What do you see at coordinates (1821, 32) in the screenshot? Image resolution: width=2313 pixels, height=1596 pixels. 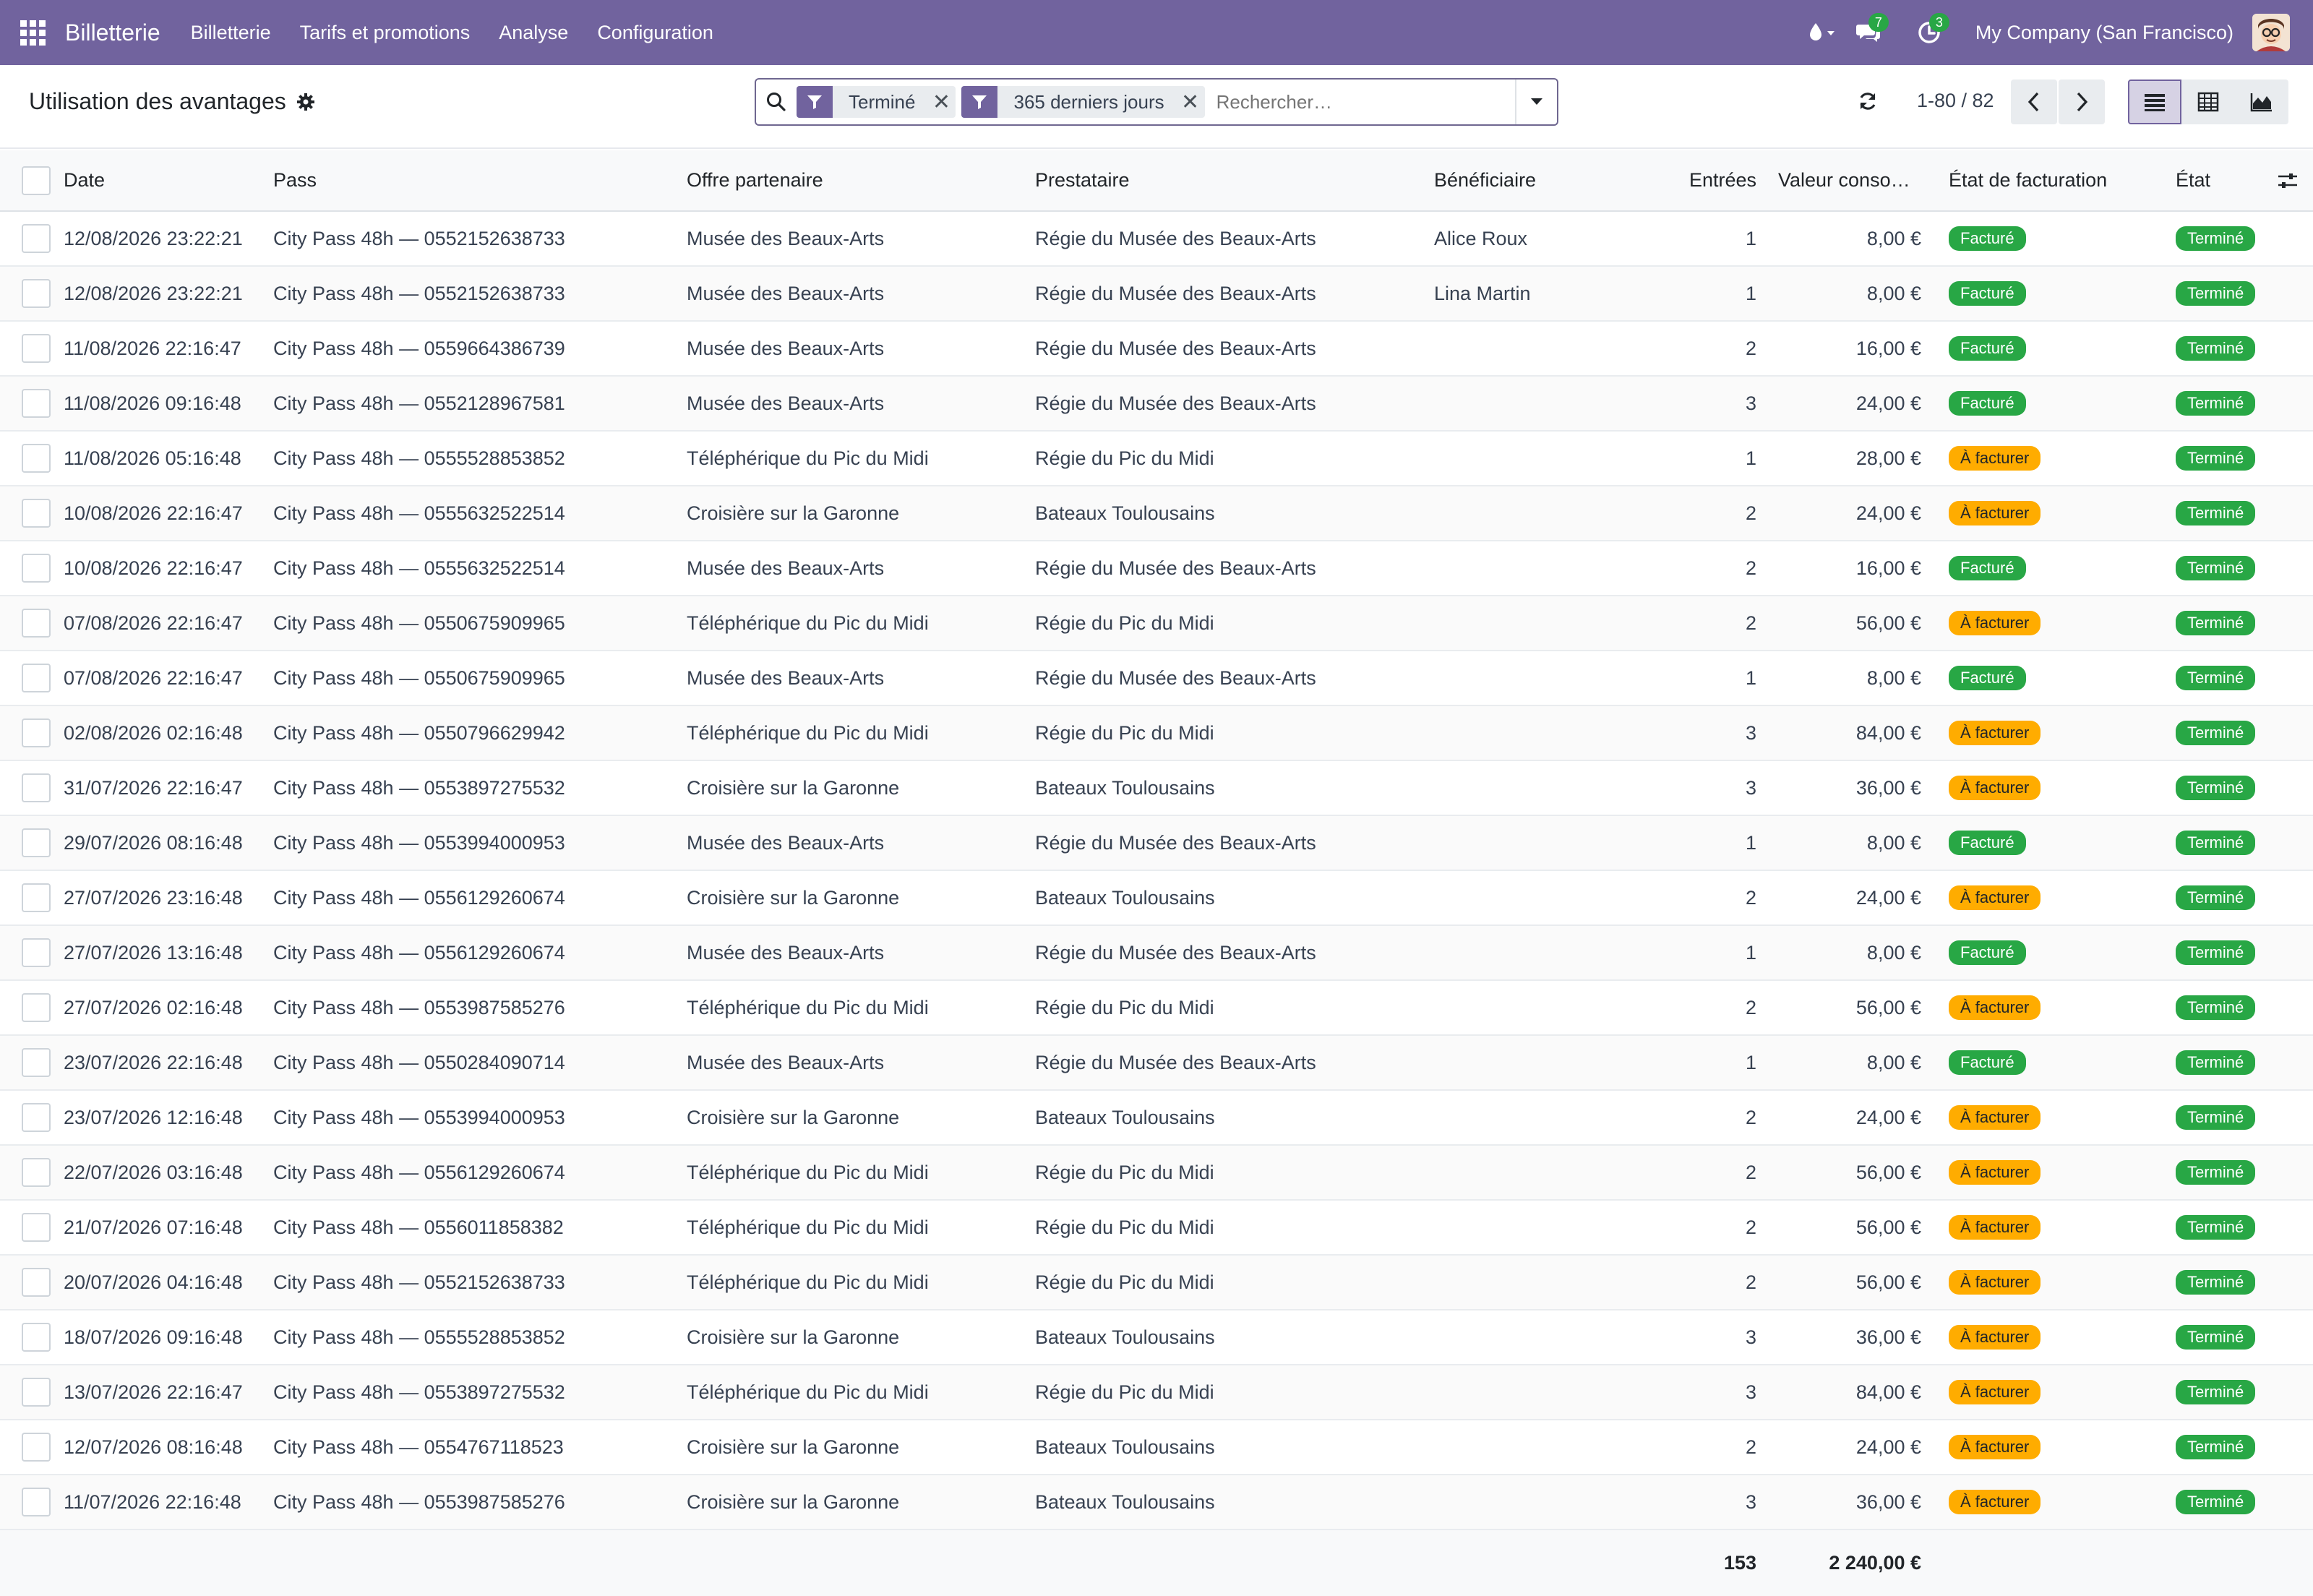 I see `debug-menu-button` at bounding box center [1821, 32].